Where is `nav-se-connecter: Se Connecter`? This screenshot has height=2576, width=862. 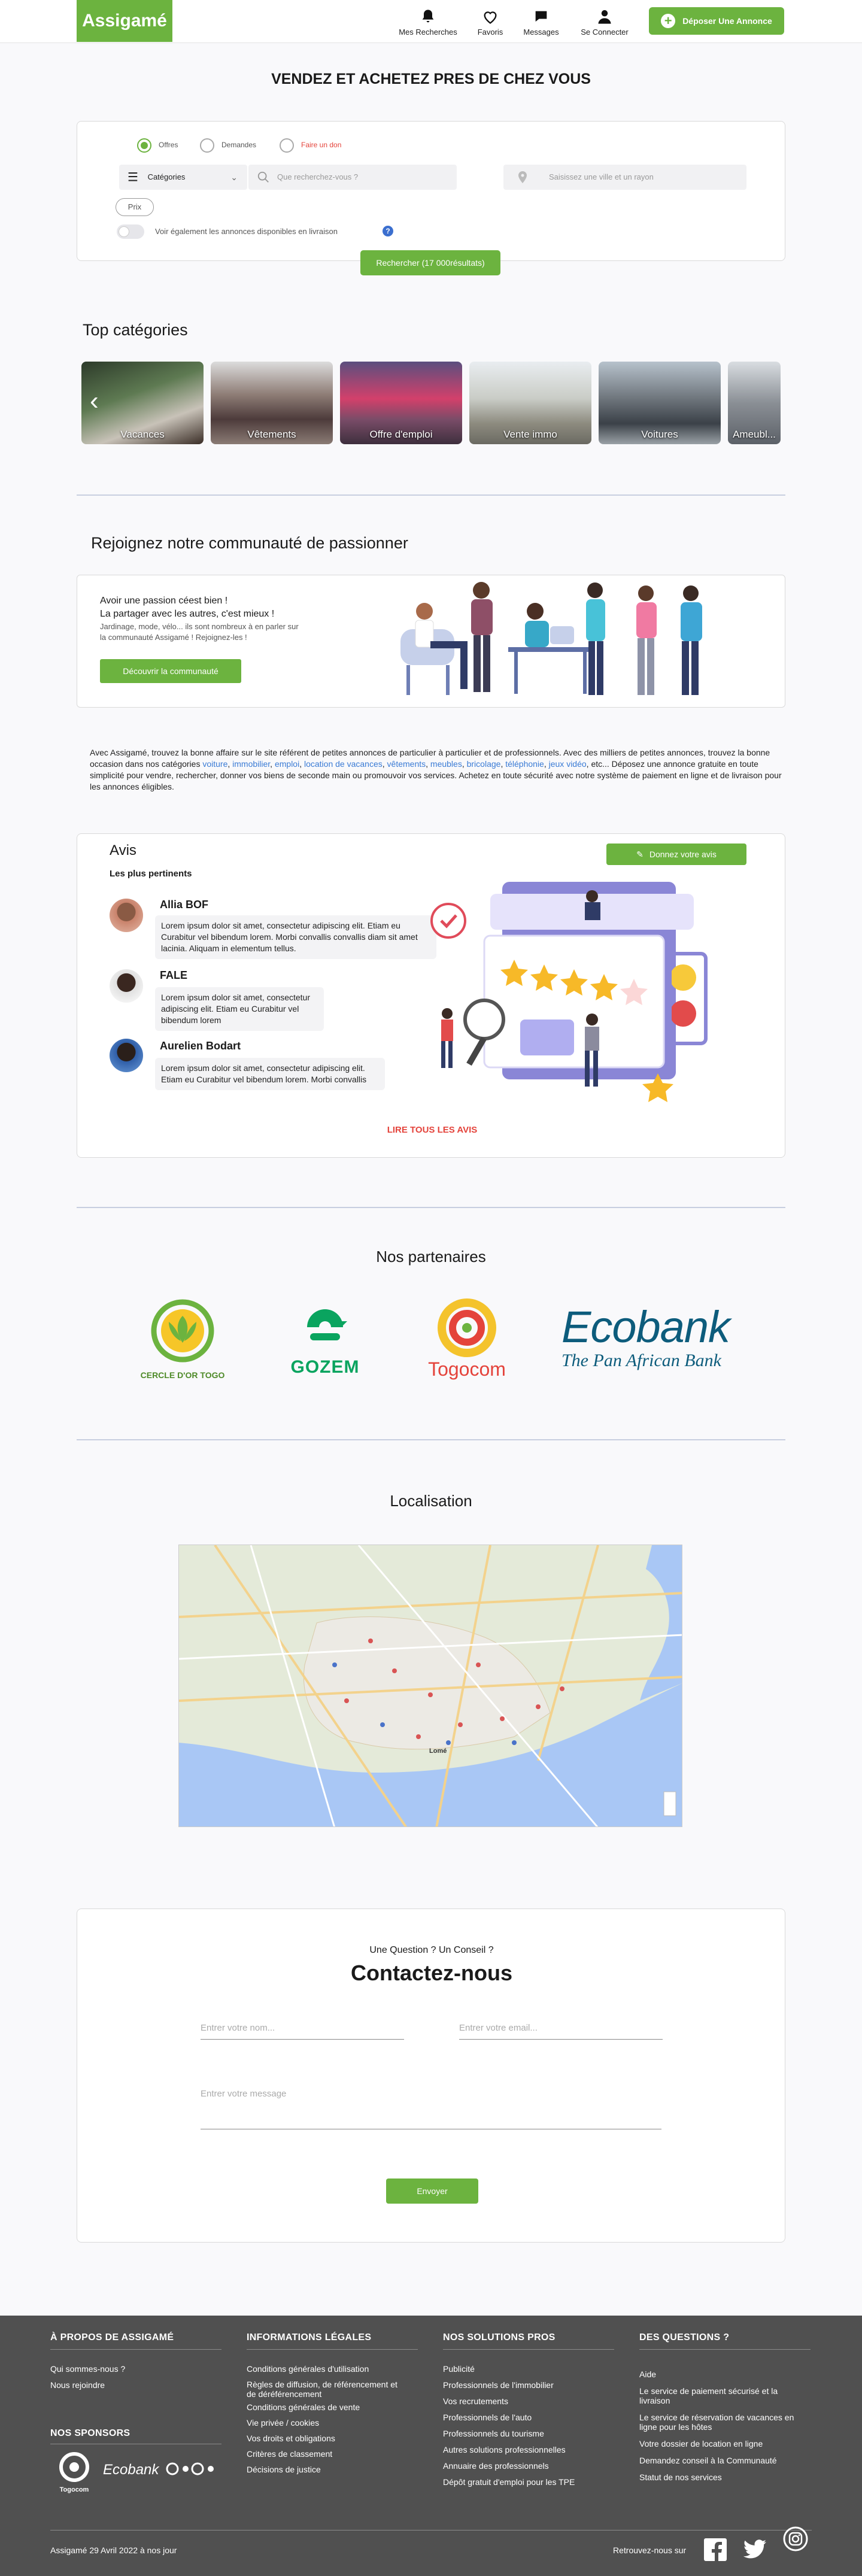
nav-se-connecter: Se Connecter is located at coordinates (605, 23).